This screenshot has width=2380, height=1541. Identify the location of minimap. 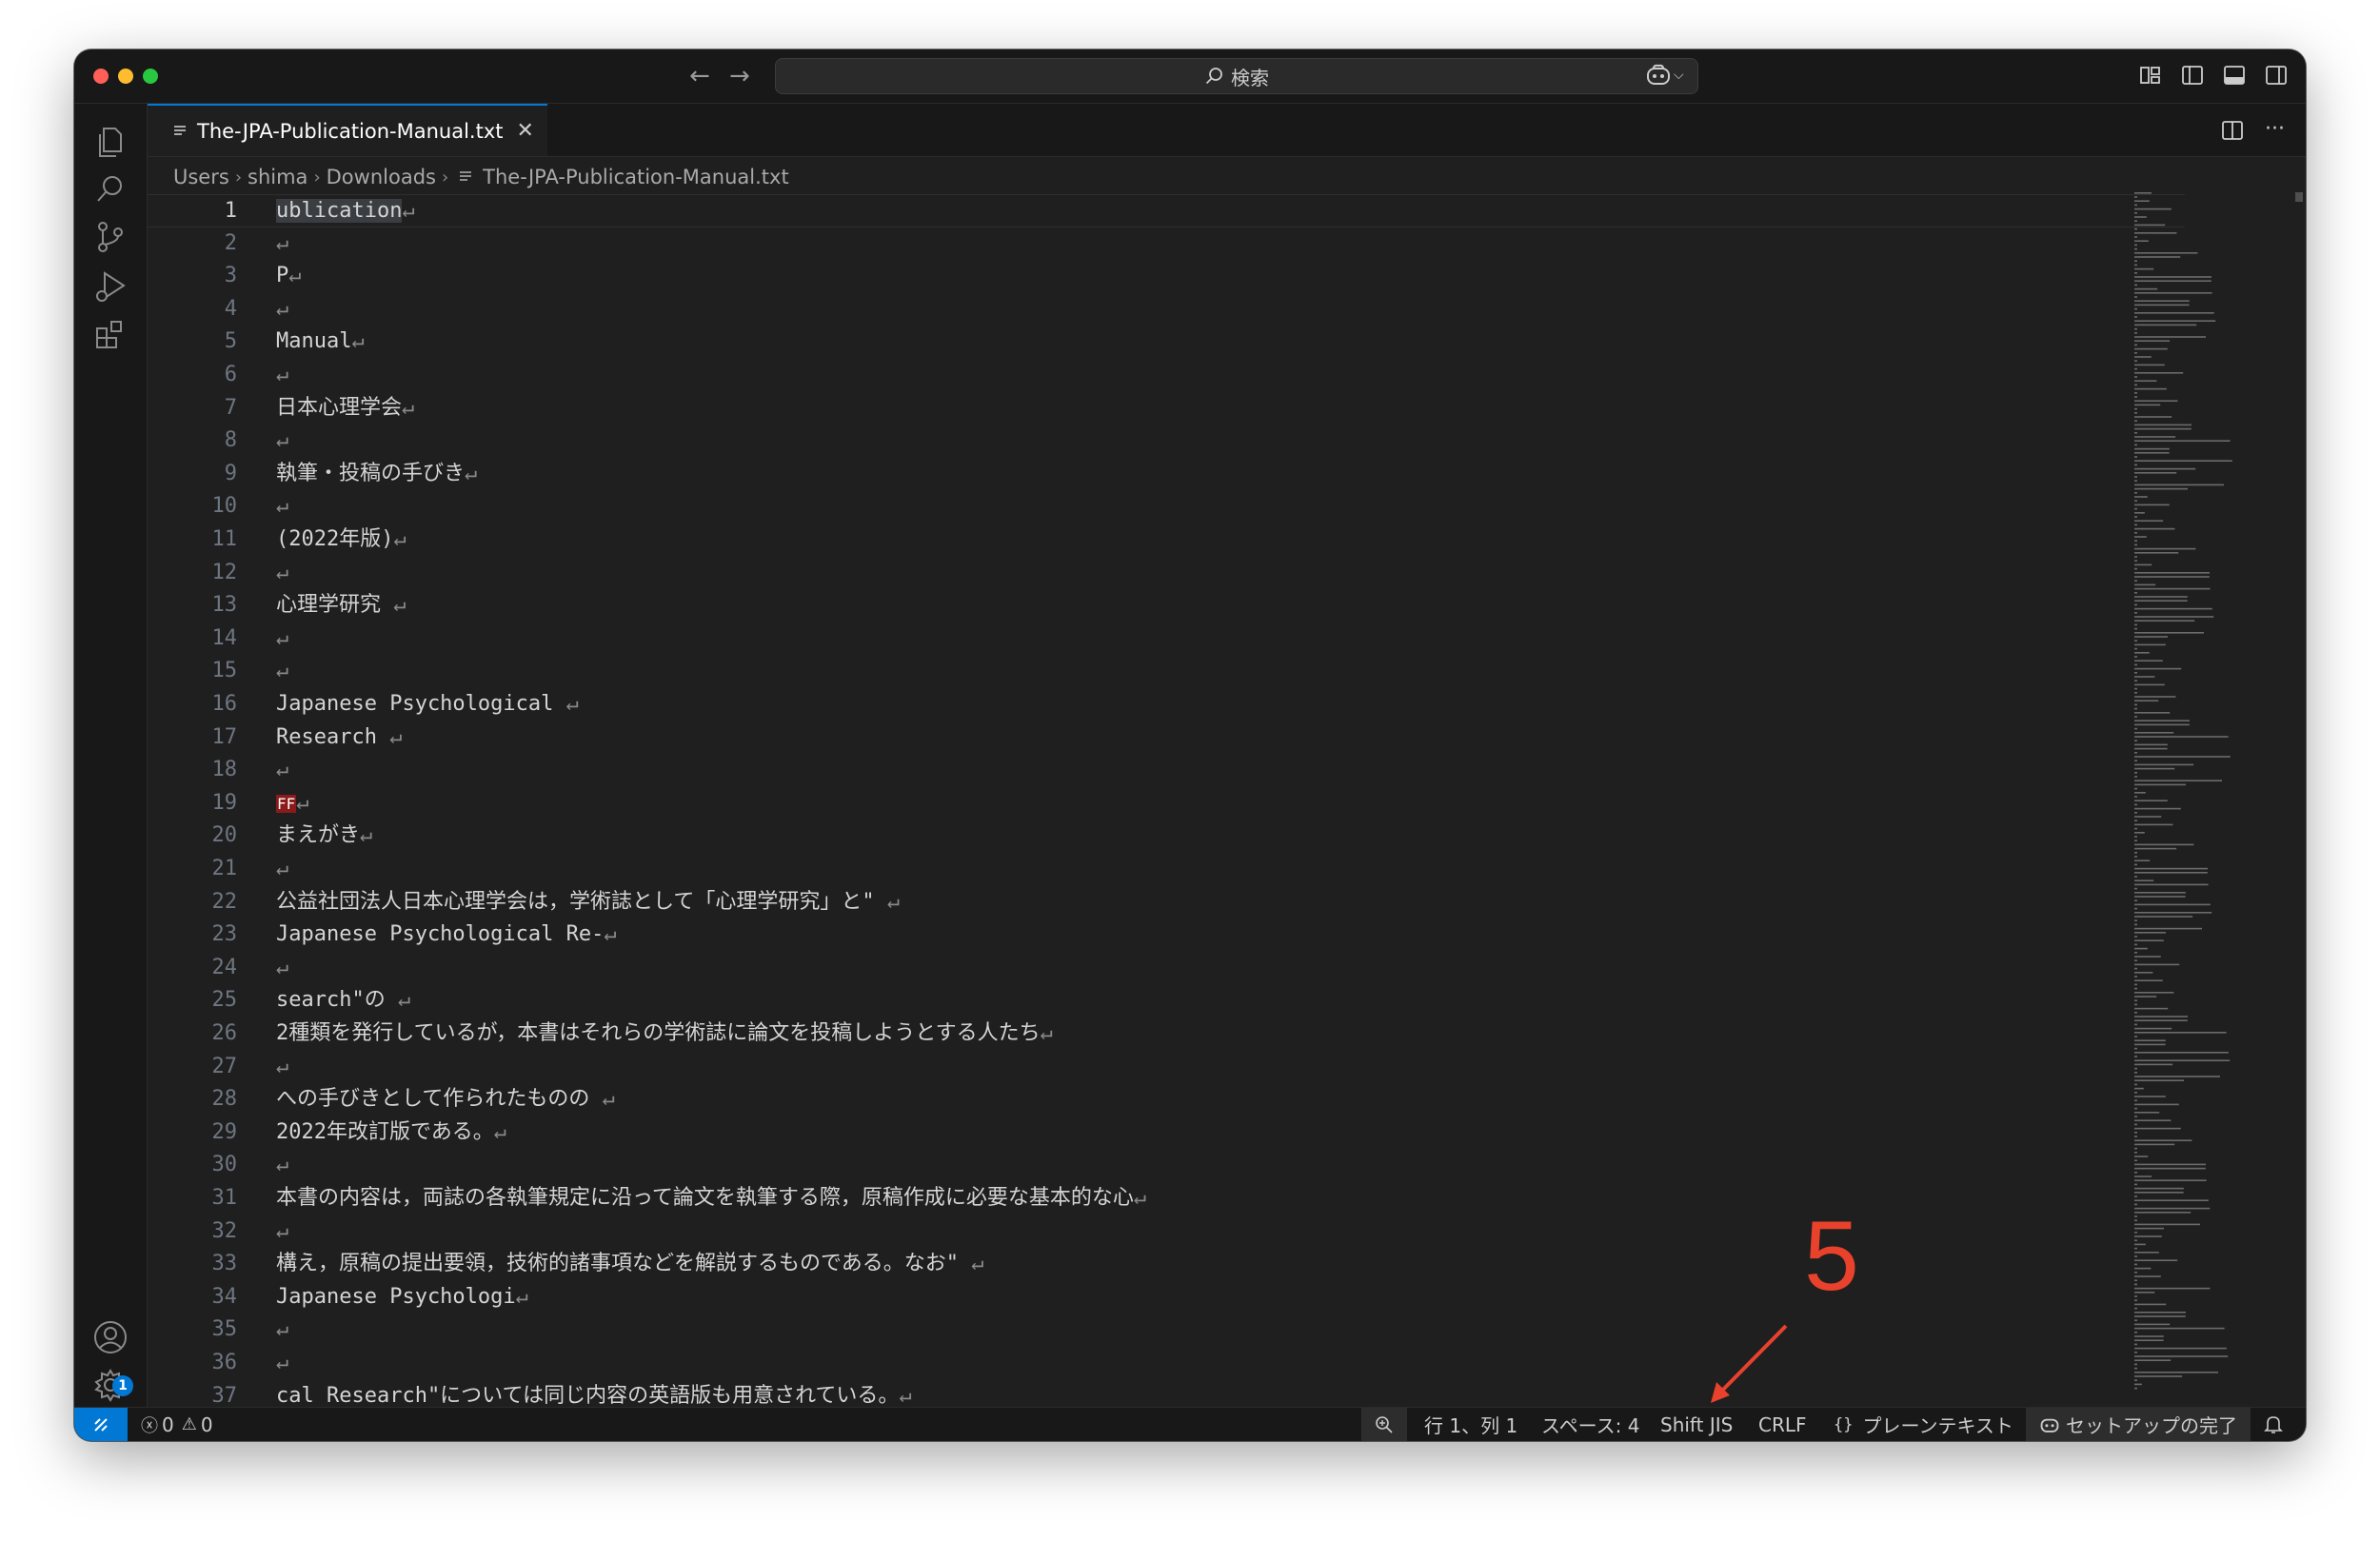
(2206, 797).